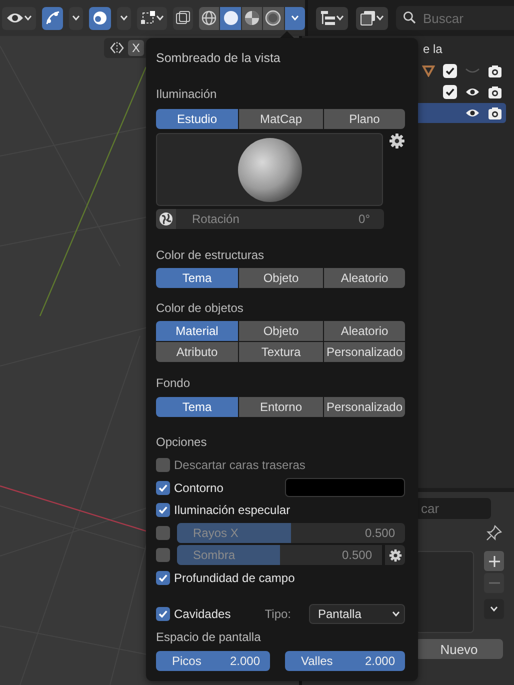 This screenshot has width=514, height=685. What do you see at coordinates (279, 555) in the screenshot?
I see `value-slider: Sombra 0.500` at bounding box center [279, 555].